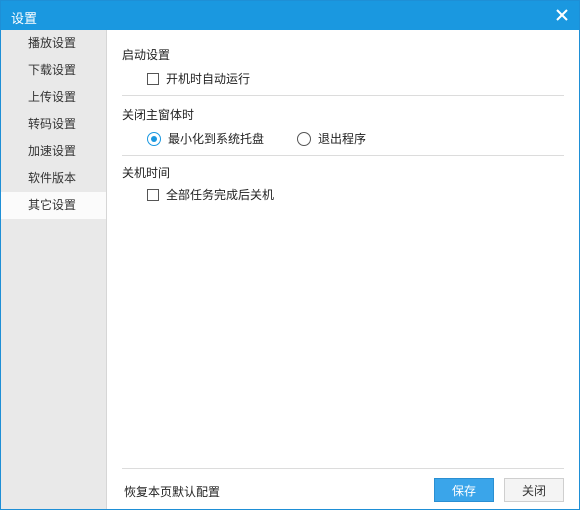 This screenshot has width=580, height=510. I want to click on sidebar-item-acceleration: 加速设置, so click(53, 151).